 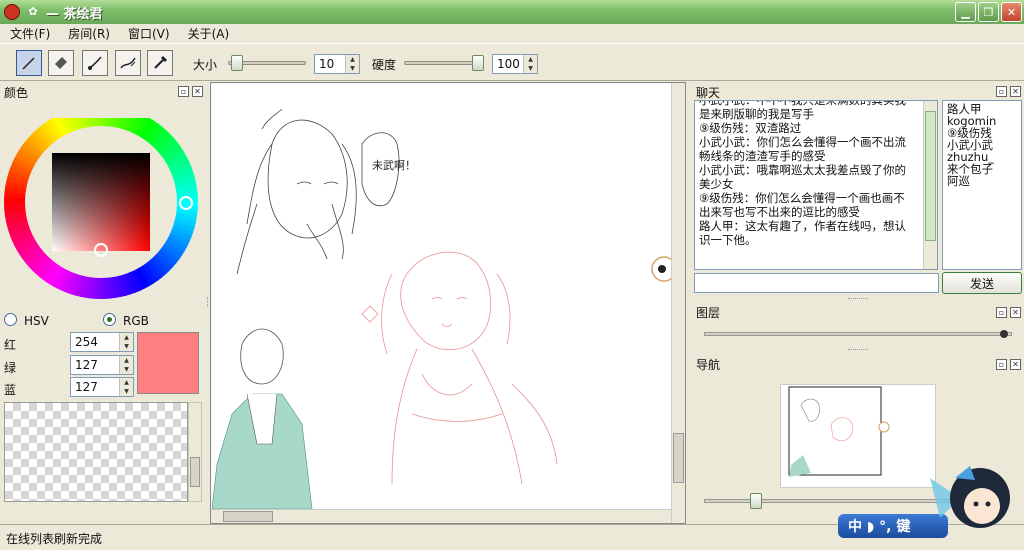 I want to click on layers-slider-thumb, so click(x=1004, y=334).